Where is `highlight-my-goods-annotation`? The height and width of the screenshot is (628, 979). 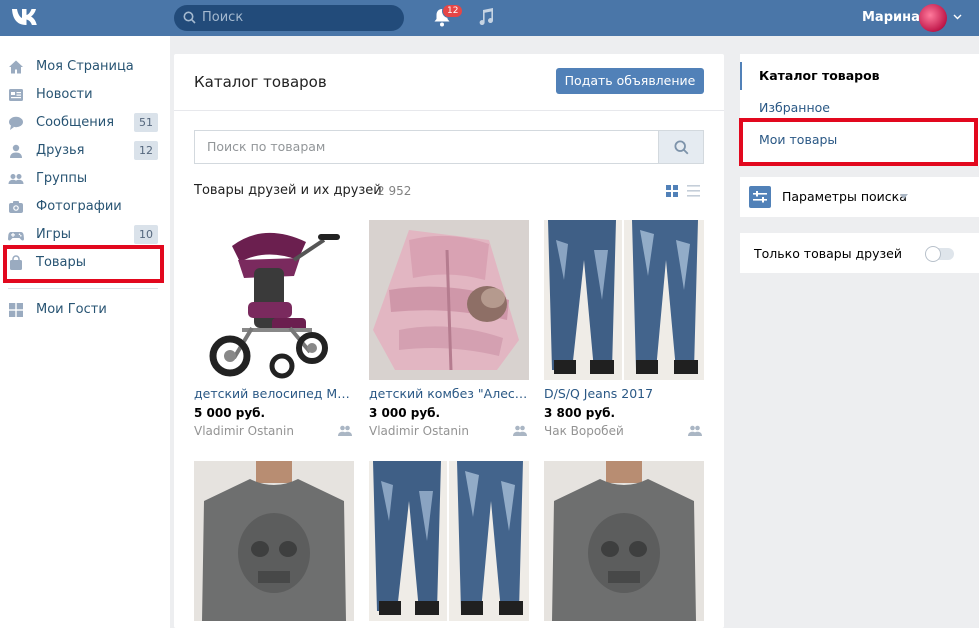
highlight-my-goods-annotation is located at coordinates (858, 142).